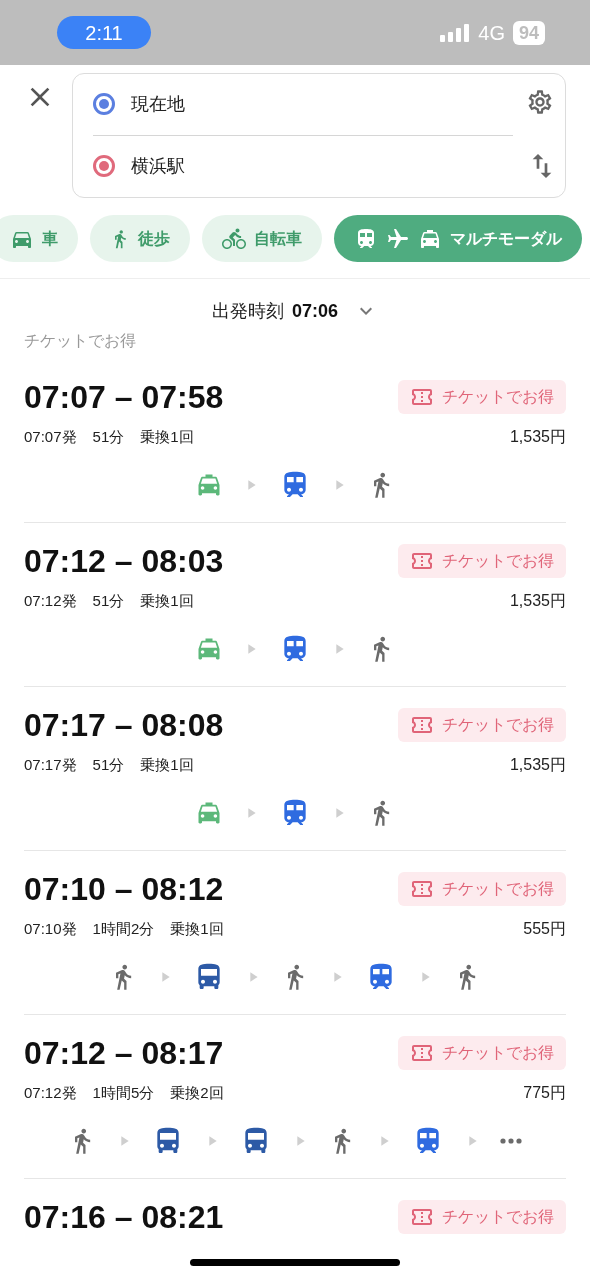  Describe the element at coordinates (104, 32) in the screenshot. I see `status-time: 2:11` at that location.